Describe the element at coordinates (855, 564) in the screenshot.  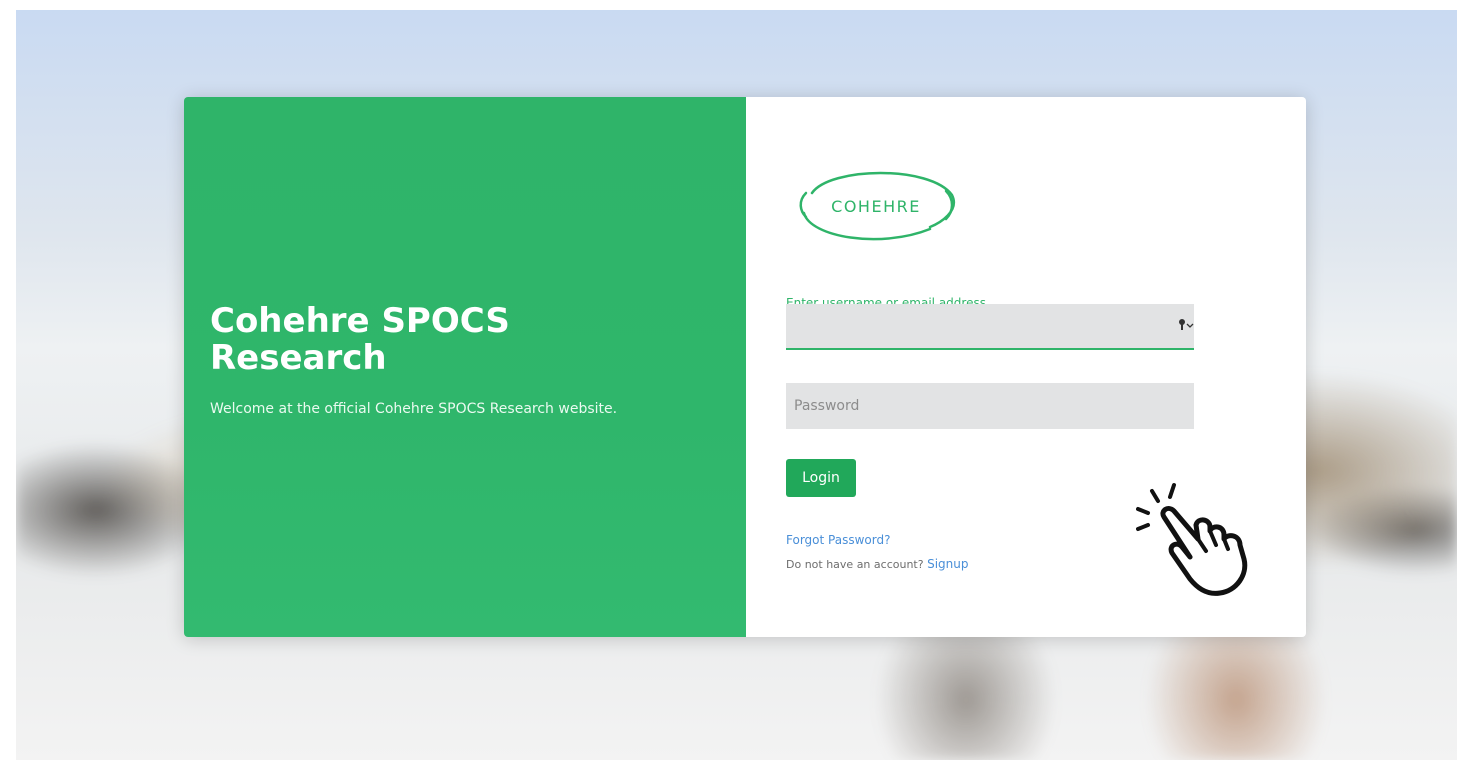
I see `no-account-text: Do not have an account?` at that location.